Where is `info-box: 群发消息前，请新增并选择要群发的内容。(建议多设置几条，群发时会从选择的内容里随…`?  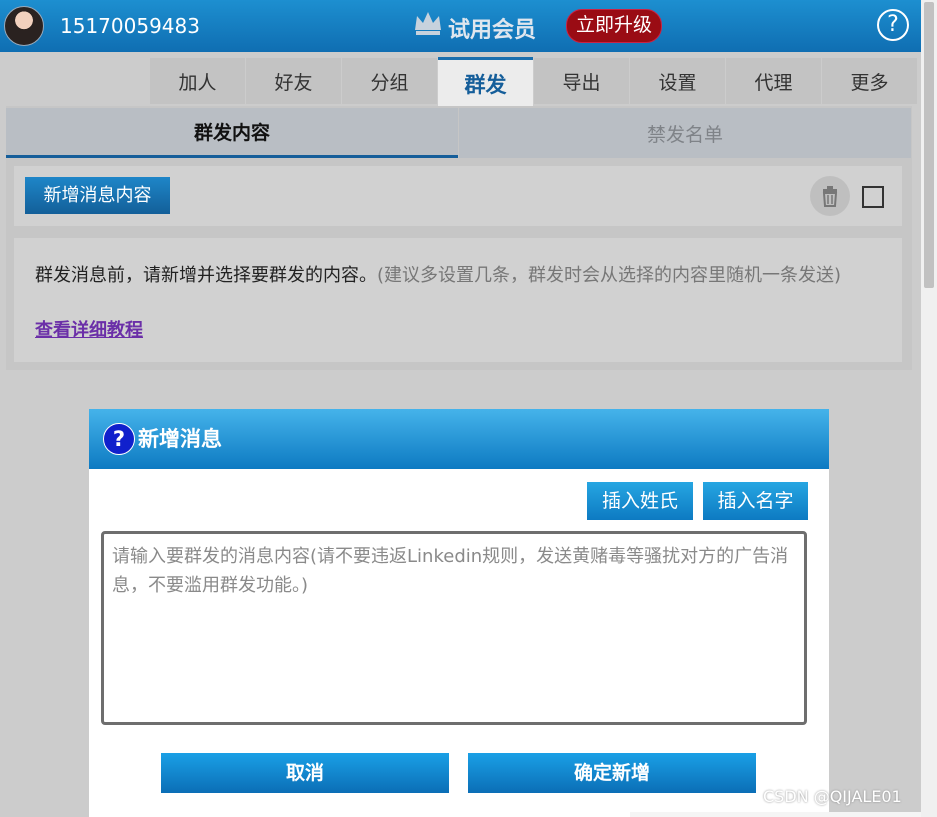
info-box: 群发消息前，请新增并选择要群发的内容。(建议多设置几条，群发时会从选择的内容里随… is located at coordinates (458, 300).